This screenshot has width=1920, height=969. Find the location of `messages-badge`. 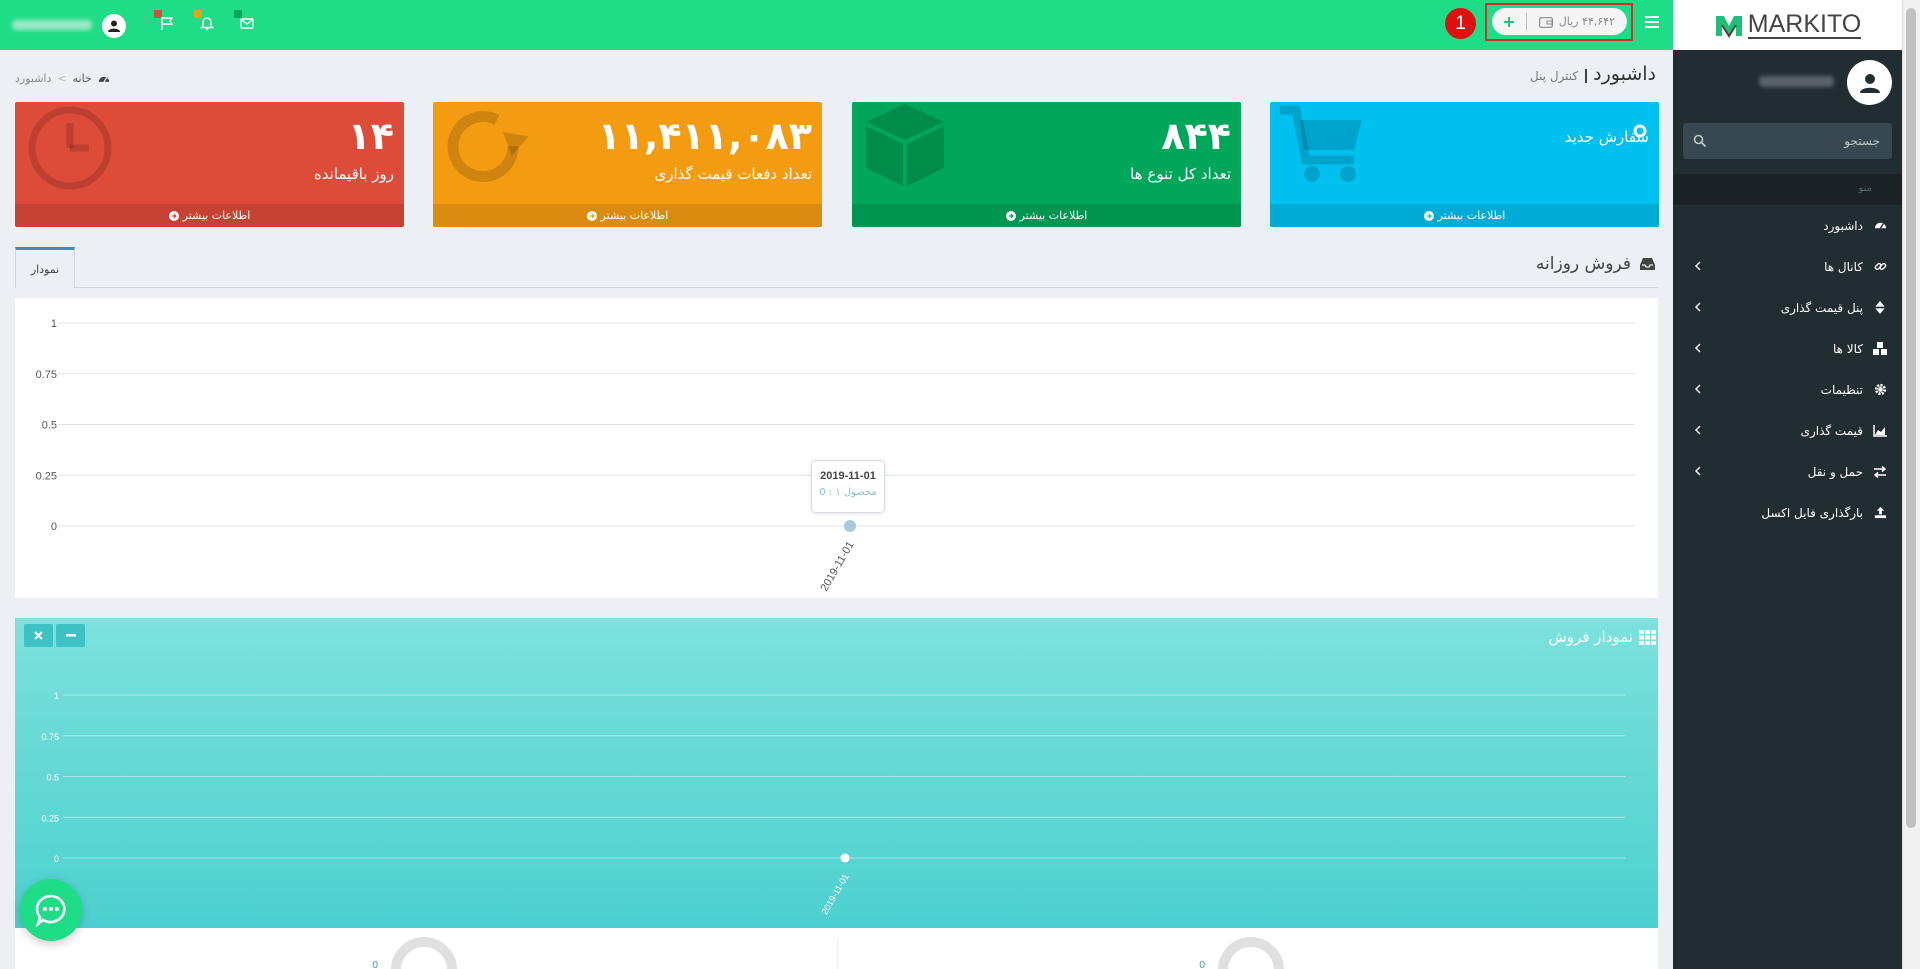

messages-badge is located at coordinates (238, 14).